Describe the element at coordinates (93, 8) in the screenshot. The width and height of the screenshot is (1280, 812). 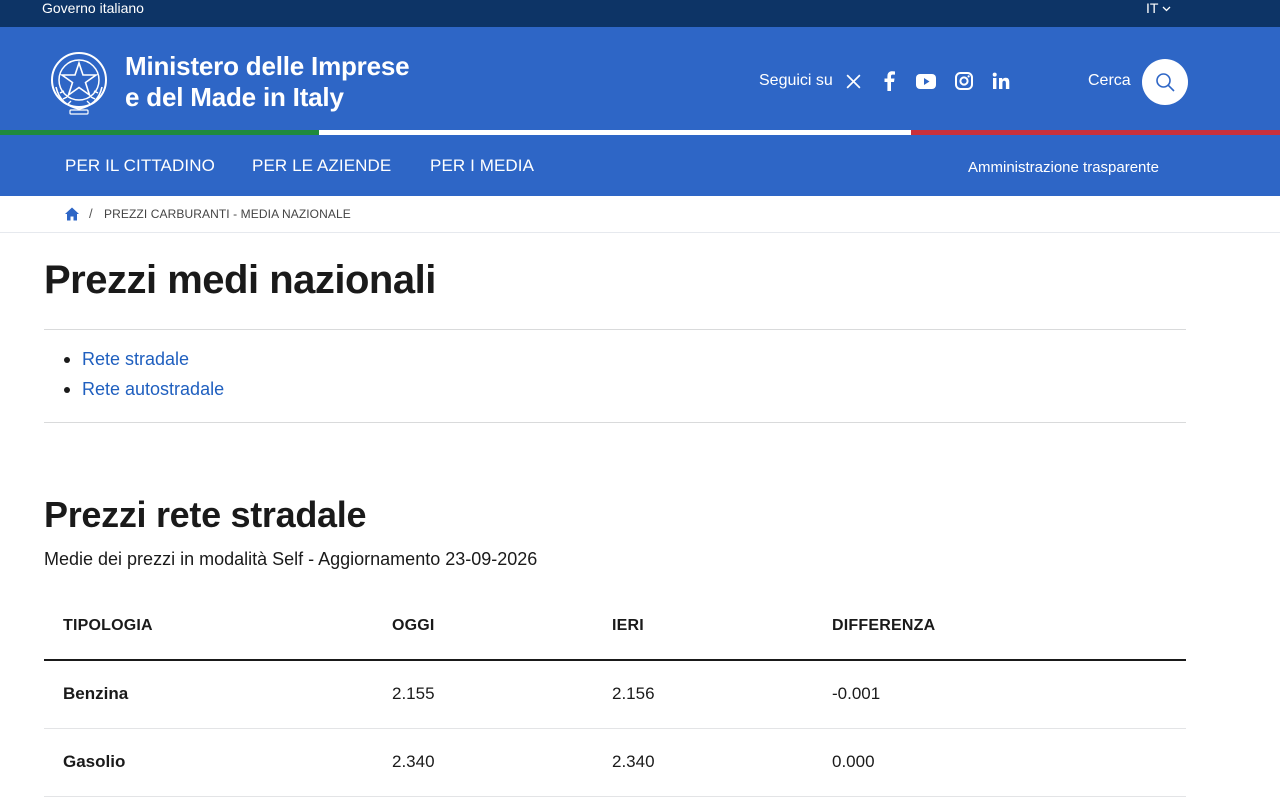
I see `gov-link: Governo italiano` at that location.